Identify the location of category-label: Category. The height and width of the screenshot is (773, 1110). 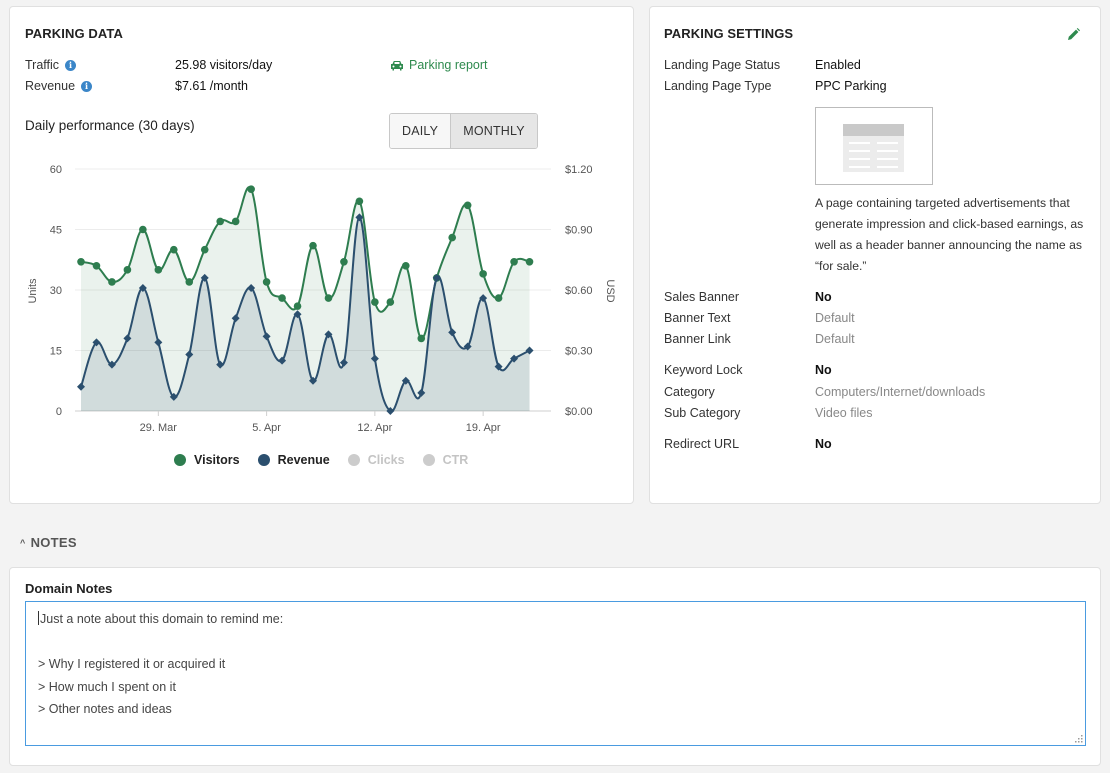
(689, 392).